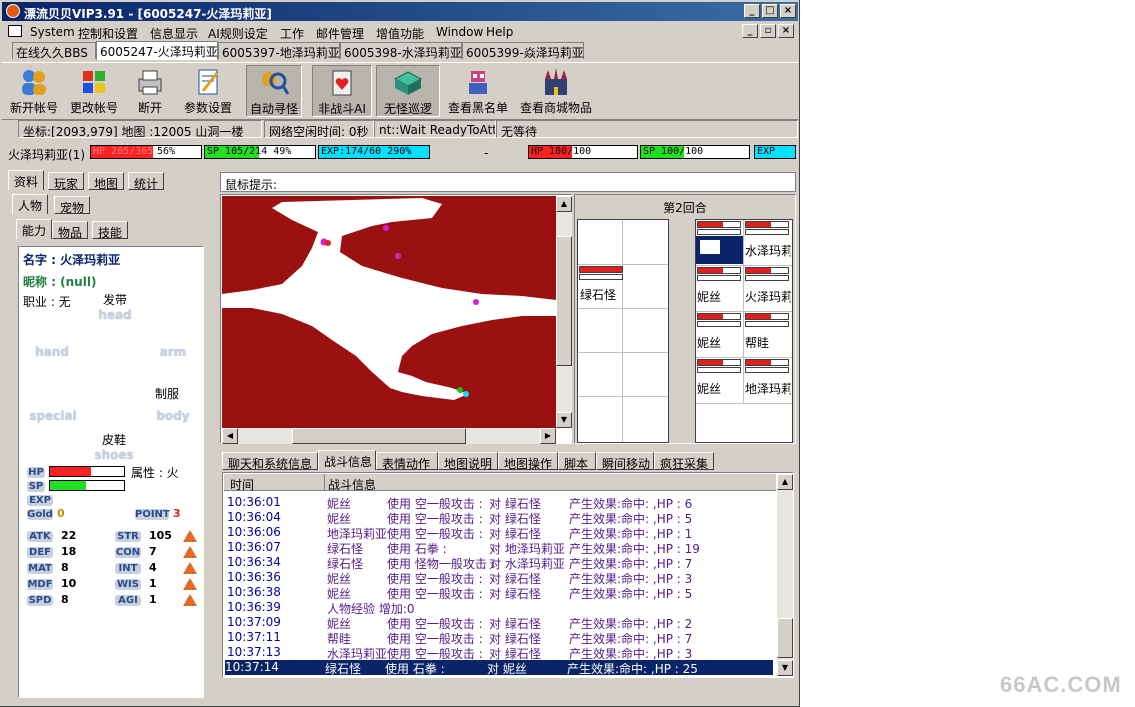 The image size is (1135, 707). Describe the element at coordinates (785, 575) in the screenshot. I see `log-vscroll: ▲ ▼` at that location.